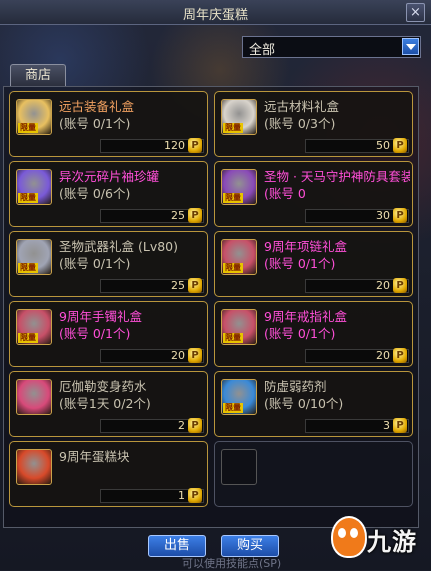  What do you see at coordinates (97, 106) in the screenshot?
I see `item-name: 远古装备礼盒` at bounding box center [97, 106].